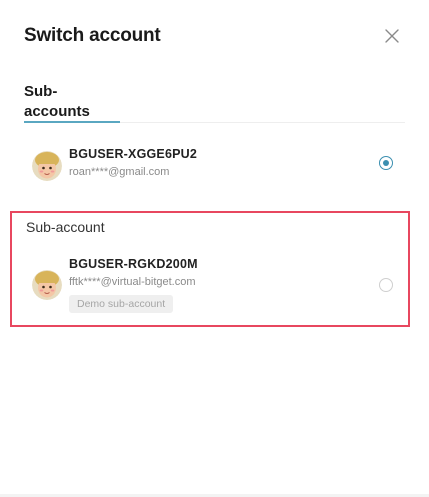 This screenshot has height=497, width=429. I want to click on account-radio-unselected, so click(386, 285).